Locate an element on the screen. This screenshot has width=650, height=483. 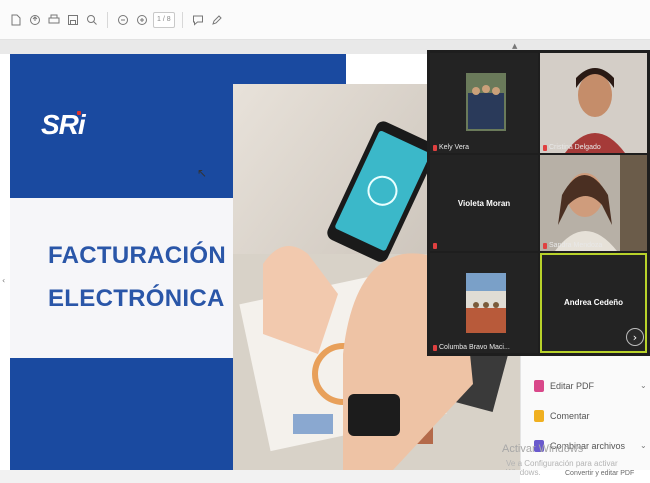
participant-name-label: Kely Vera is located at coordinates (451, 147).